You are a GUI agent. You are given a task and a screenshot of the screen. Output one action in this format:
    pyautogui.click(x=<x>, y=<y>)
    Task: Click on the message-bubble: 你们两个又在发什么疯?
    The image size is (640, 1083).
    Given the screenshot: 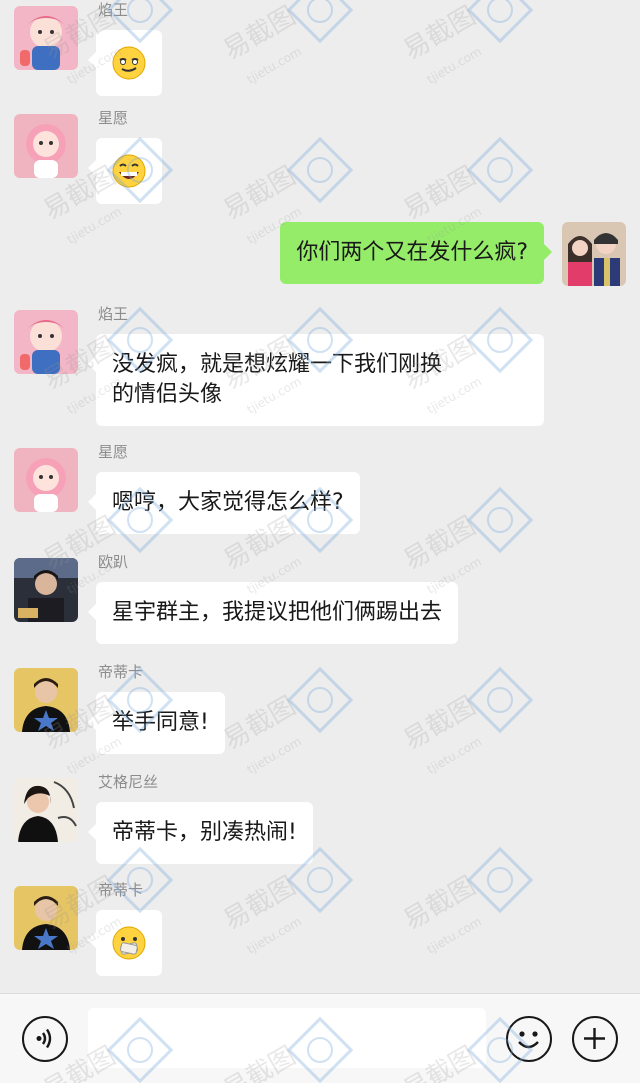 What is the action you would take?
    pyautogui.click(x=416, y=253)
    